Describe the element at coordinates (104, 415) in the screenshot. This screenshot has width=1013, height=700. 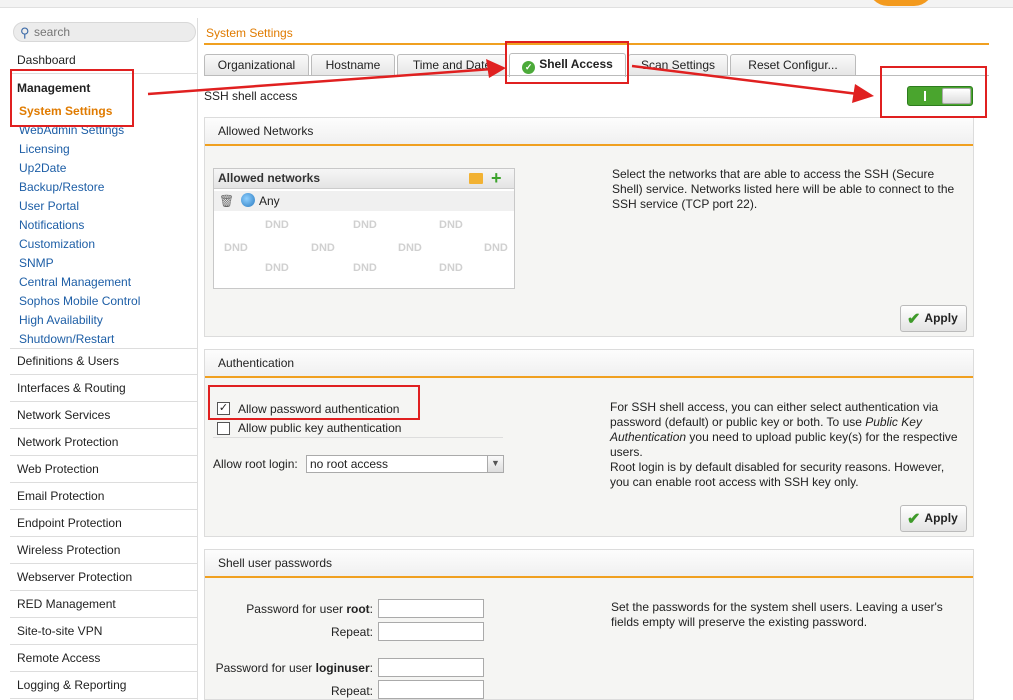
I see `sidebar-section-network-services: Network Services` at that location.